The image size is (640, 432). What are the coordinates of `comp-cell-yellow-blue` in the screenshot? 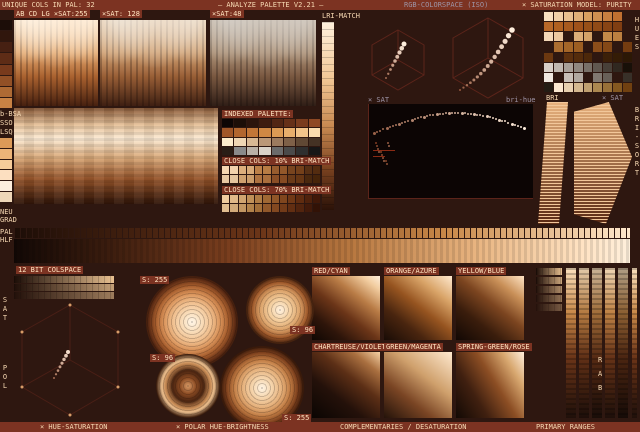 It's located at (490, 308).